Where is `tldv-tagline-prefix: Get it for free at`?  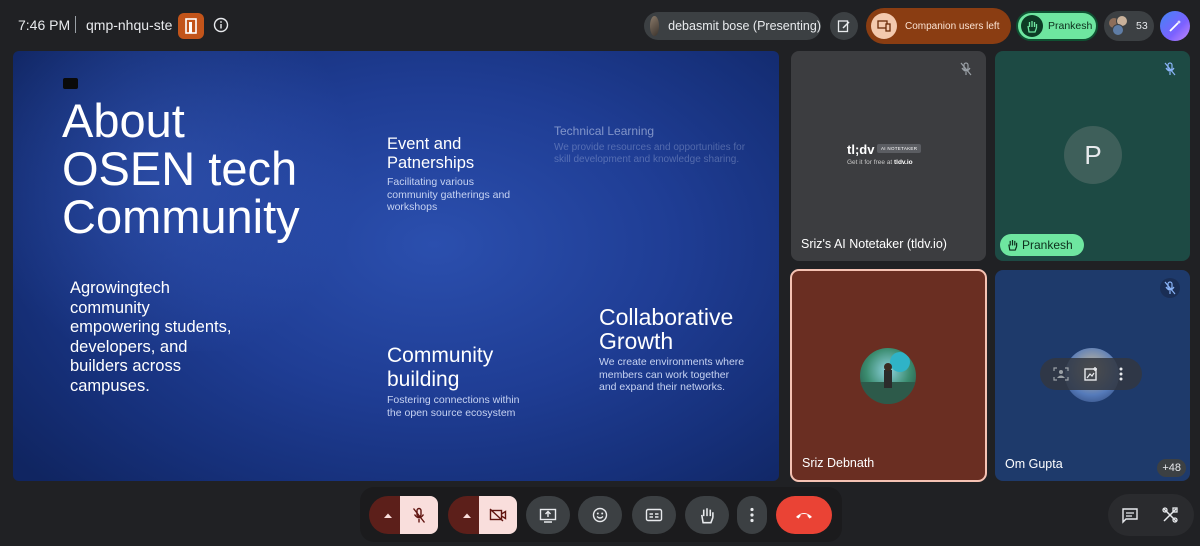
tldv-tagline-prefix: Get it for free at is located at coordinates (870, 162).